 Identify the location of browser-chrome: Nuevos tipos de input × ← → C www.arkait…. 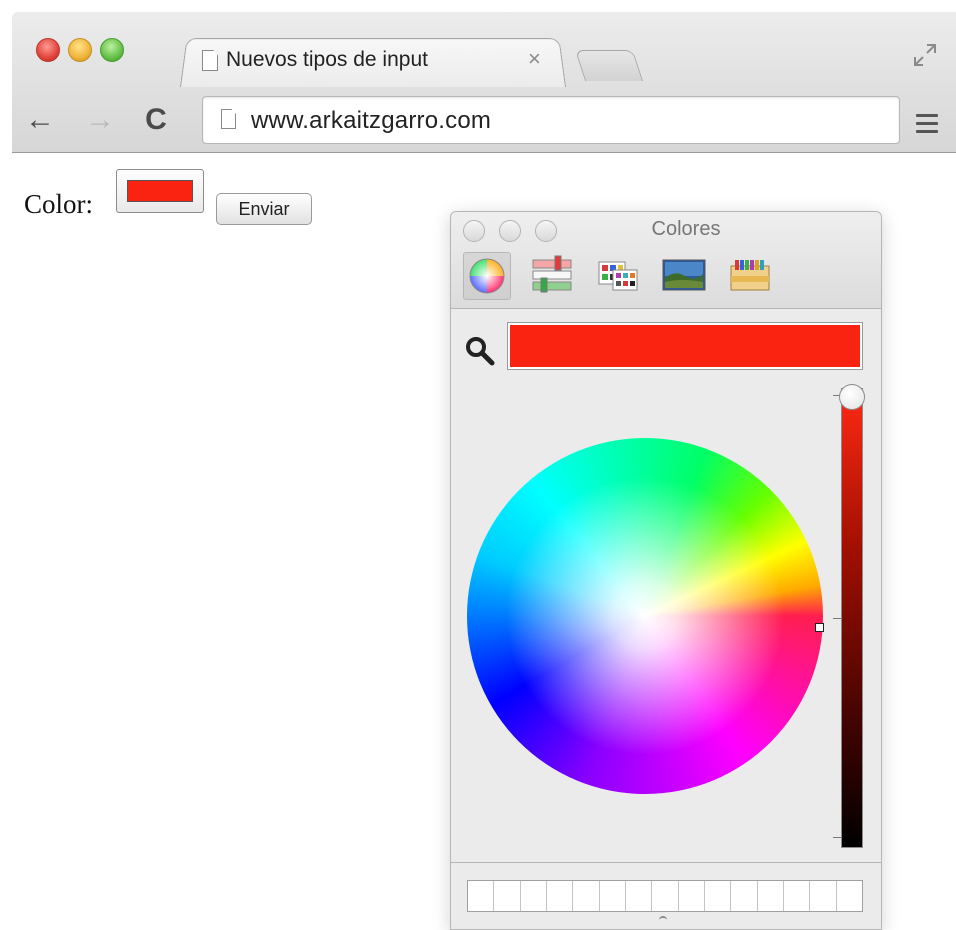
(484, 82).